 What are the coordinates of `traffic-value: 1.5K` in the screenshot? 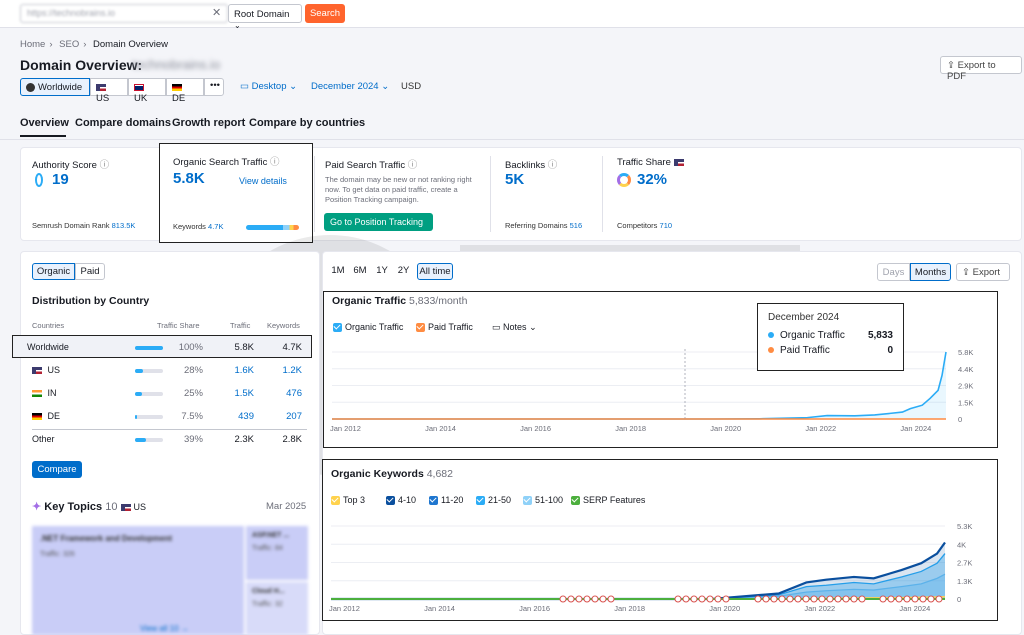 It's located at (237, 393).